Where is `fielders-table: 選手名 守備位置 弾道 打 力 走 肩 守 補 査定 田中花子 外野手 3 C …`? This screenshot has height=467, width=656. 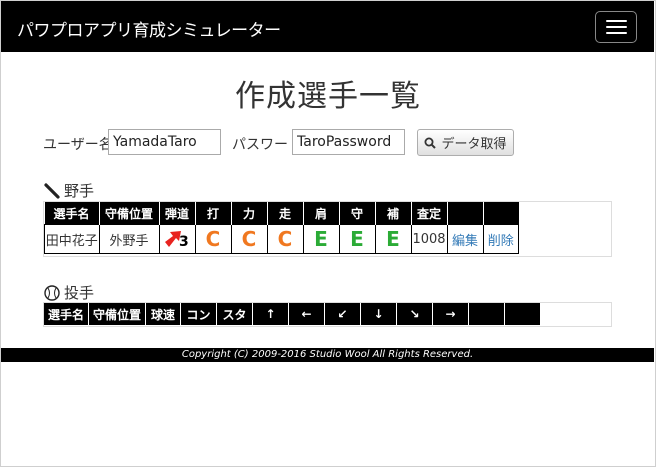
fielders-table: 選手名 守備位置 弾道 打 力 走 肩 守 補 査定 田中花子 外野手 3 C … is located at coordinates (281, 228).